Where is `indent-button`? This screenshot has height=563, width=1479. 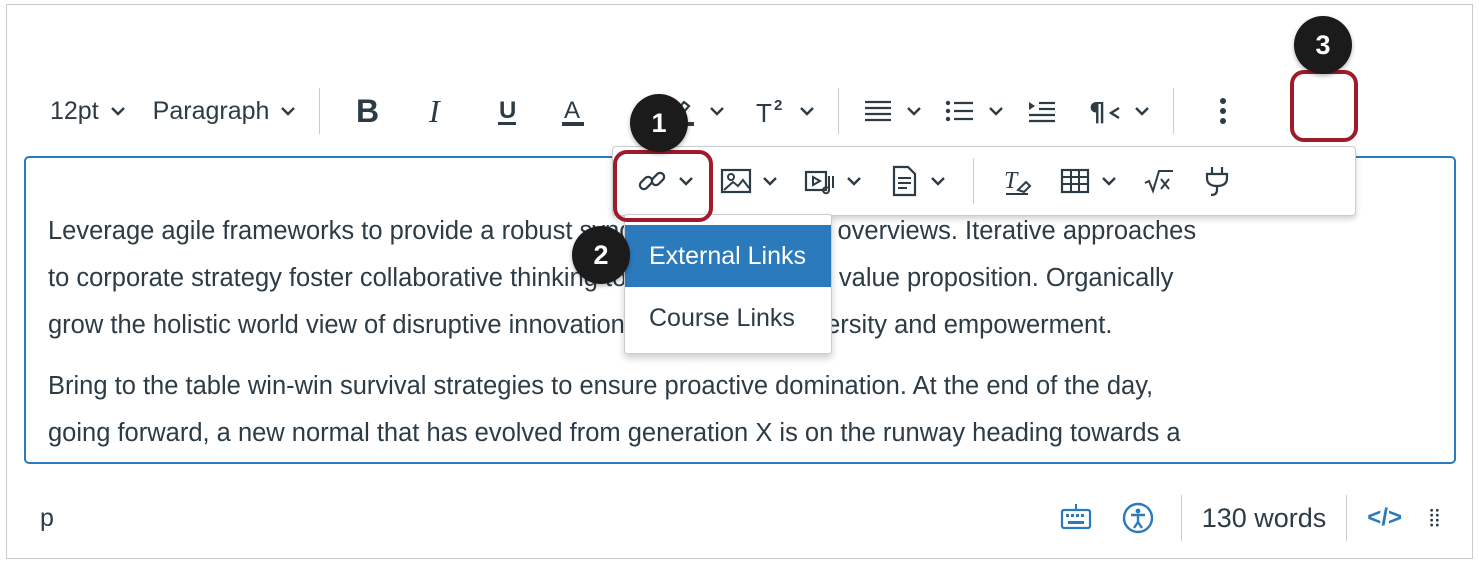 indent-button is located at coordinates (1042, 111).